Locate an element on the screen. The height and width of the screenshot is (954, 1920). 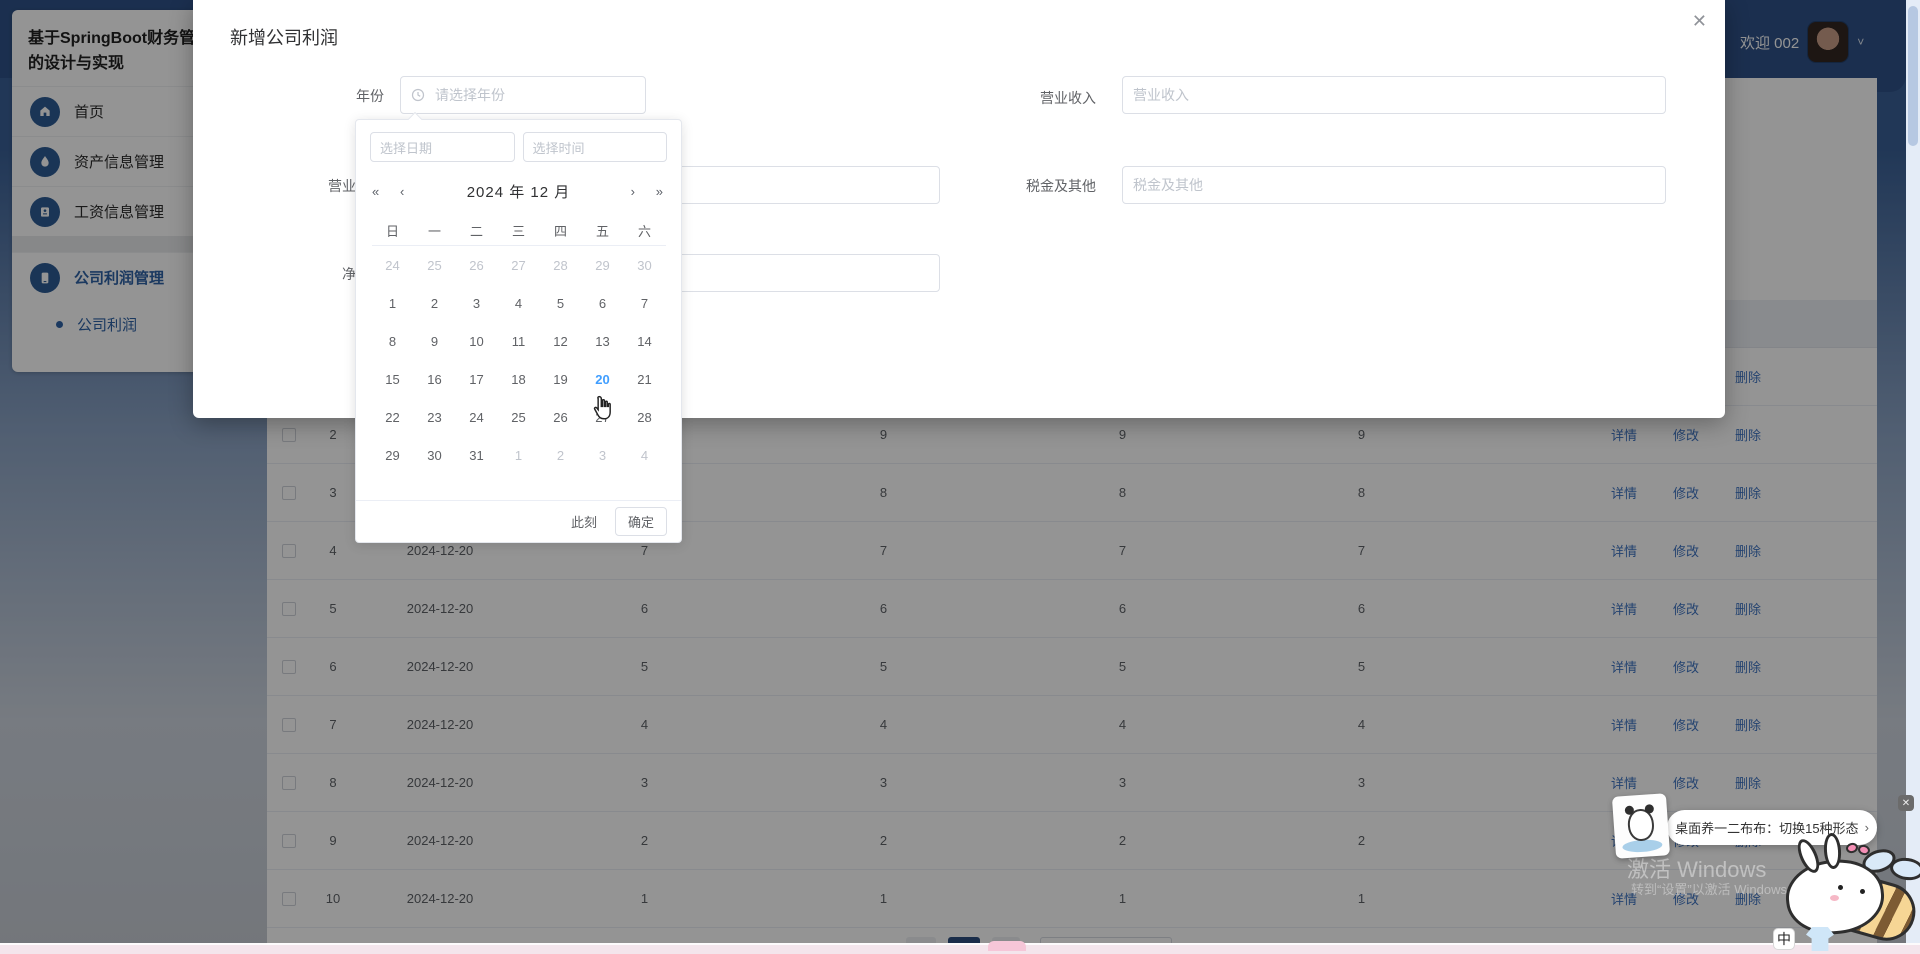
confirm-button: 确定 is located at coordinates (640, 521).